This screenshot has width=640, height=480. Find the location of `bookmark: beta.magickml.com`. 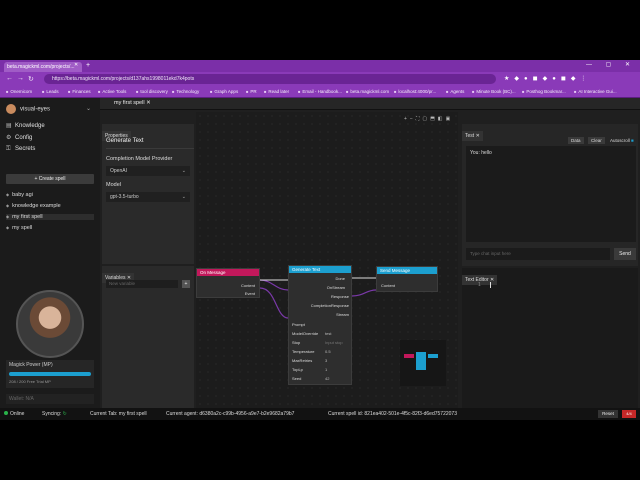

bookmark: beta.magickml.com is located at coordinates (367, 91).